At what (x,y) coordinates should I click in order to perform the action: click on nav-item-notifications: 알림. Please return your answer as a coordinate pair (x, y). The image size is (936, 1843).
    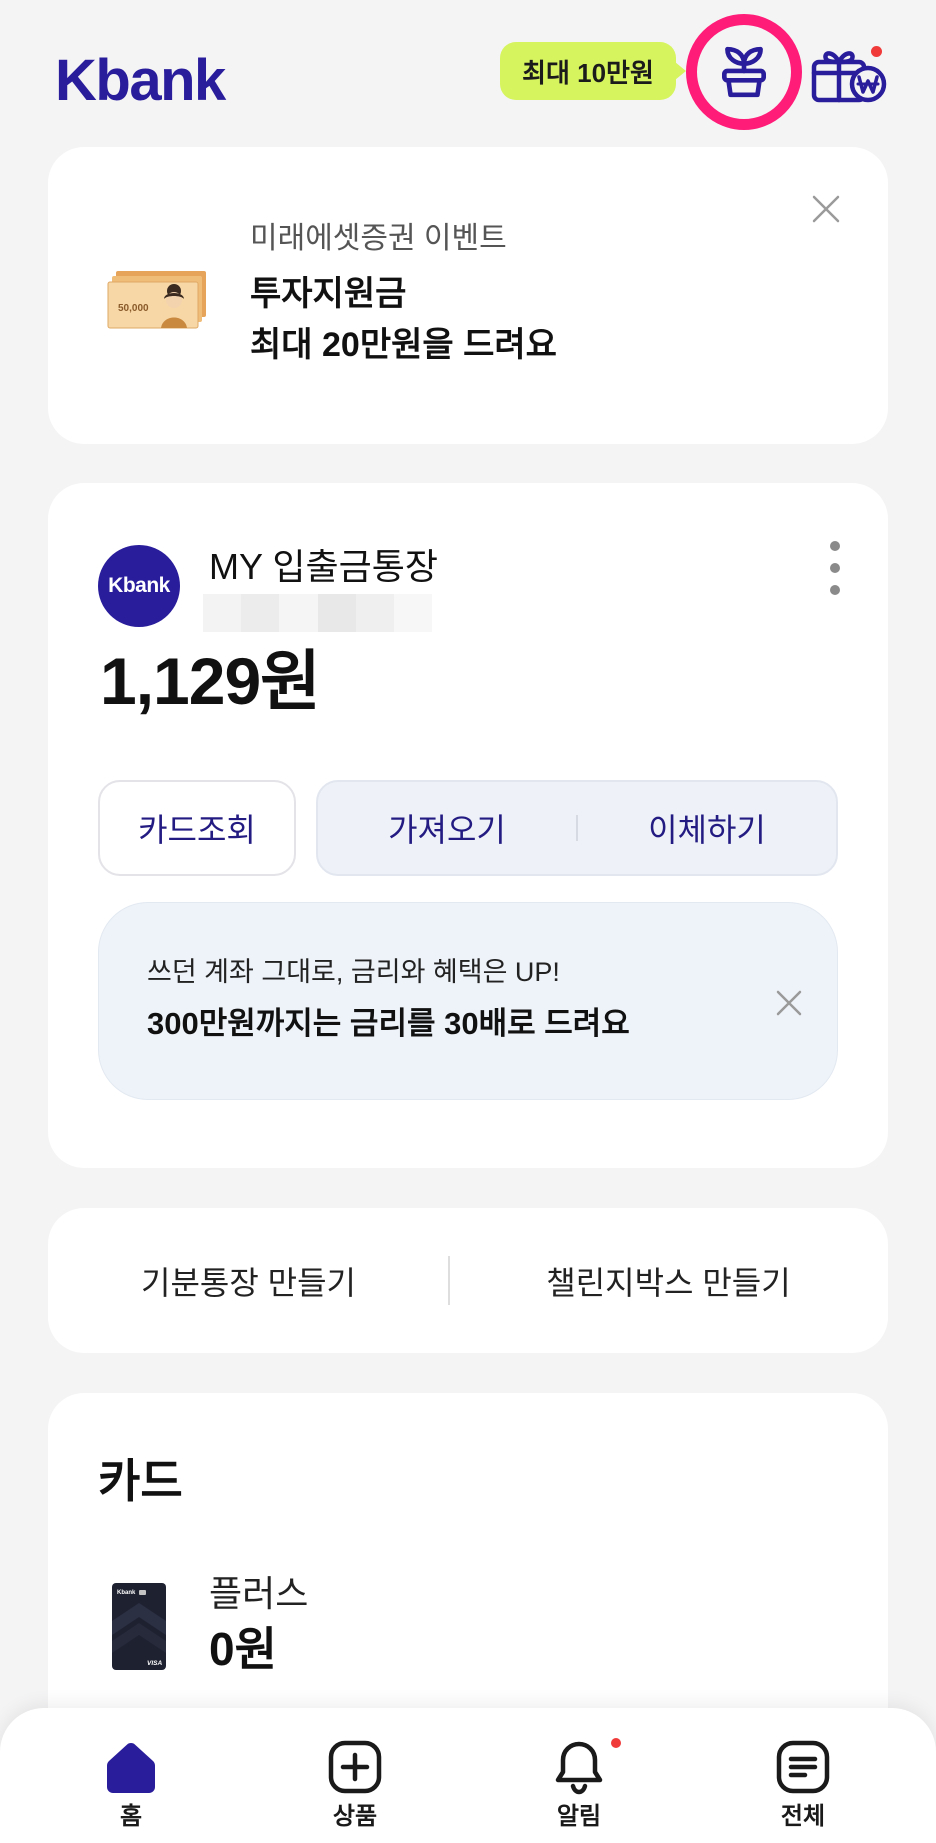
    Looking at the image, I should click on (579, 1775).